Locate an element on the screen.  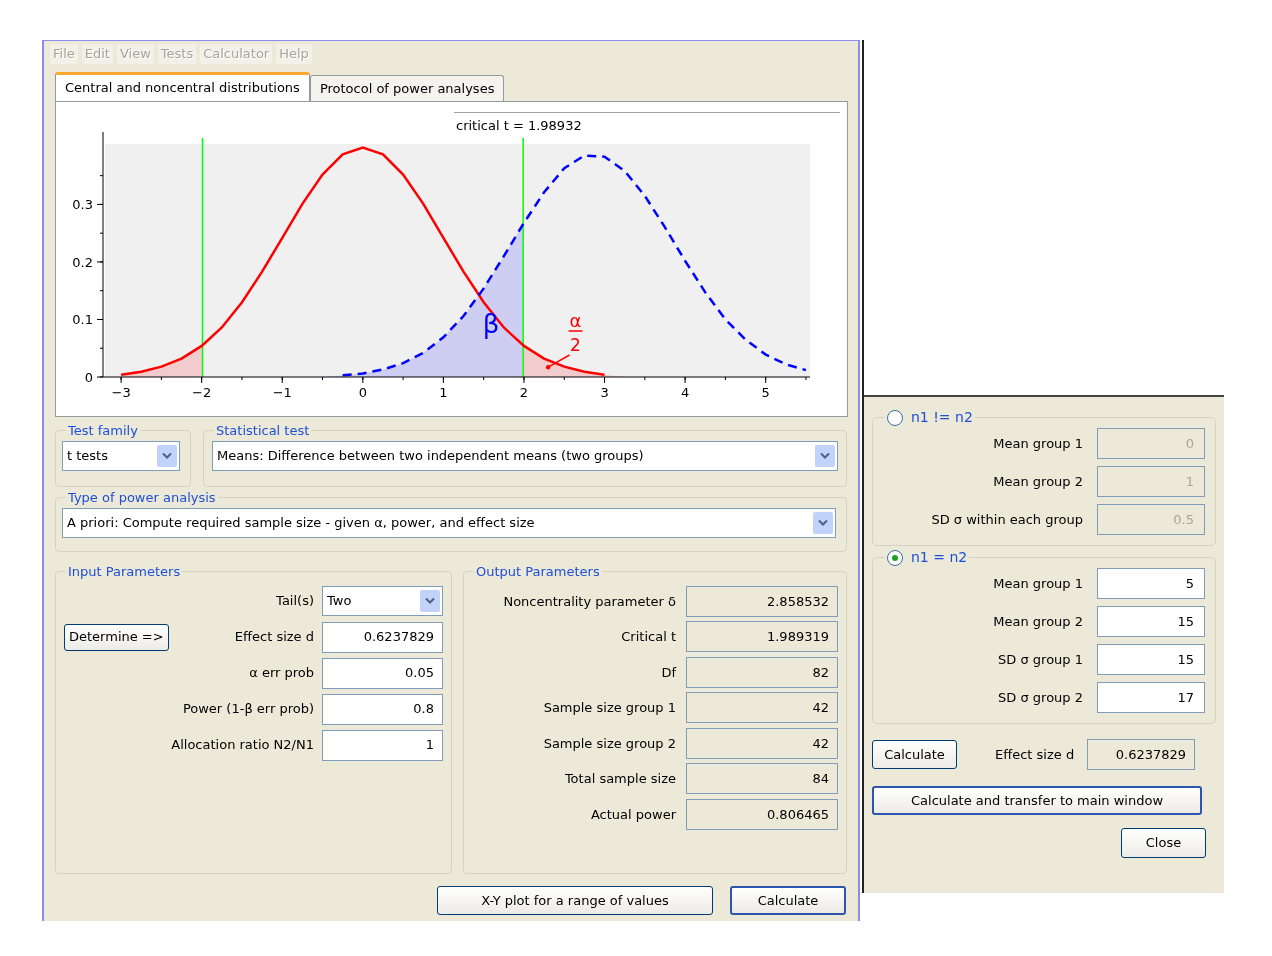
tick-label: 4 is located at coordinates (685, 392).